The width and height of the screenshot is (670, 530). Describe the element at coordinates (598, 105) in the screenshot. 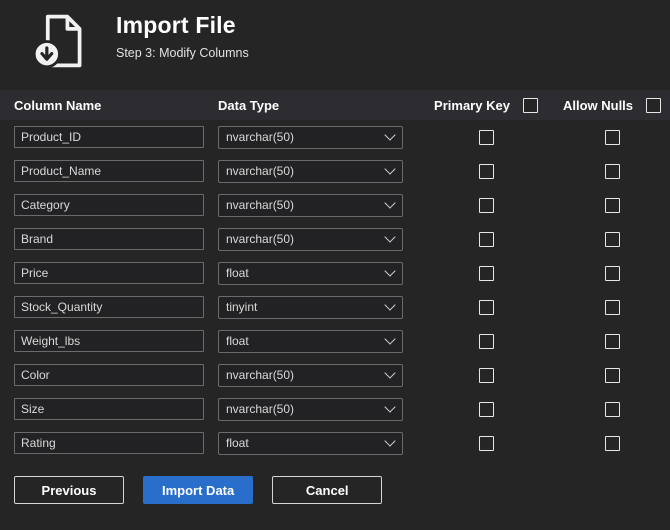

I see `allow-nulls-header: Allow Nulls` at that location.